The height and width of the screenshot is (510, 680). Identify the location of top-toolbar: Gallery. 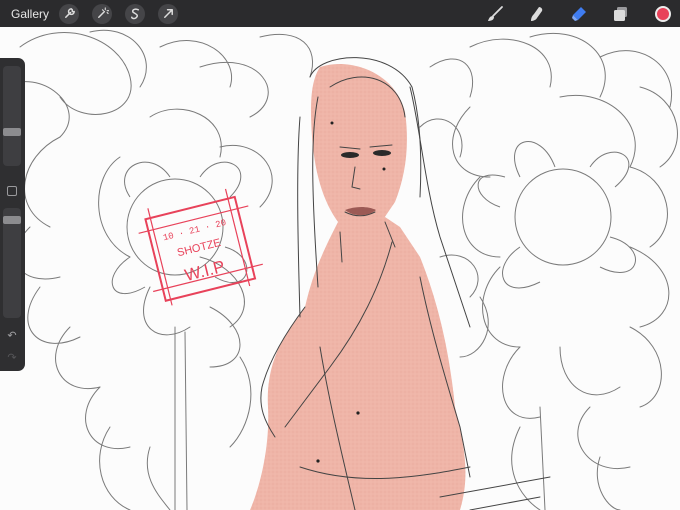
(340, 13).